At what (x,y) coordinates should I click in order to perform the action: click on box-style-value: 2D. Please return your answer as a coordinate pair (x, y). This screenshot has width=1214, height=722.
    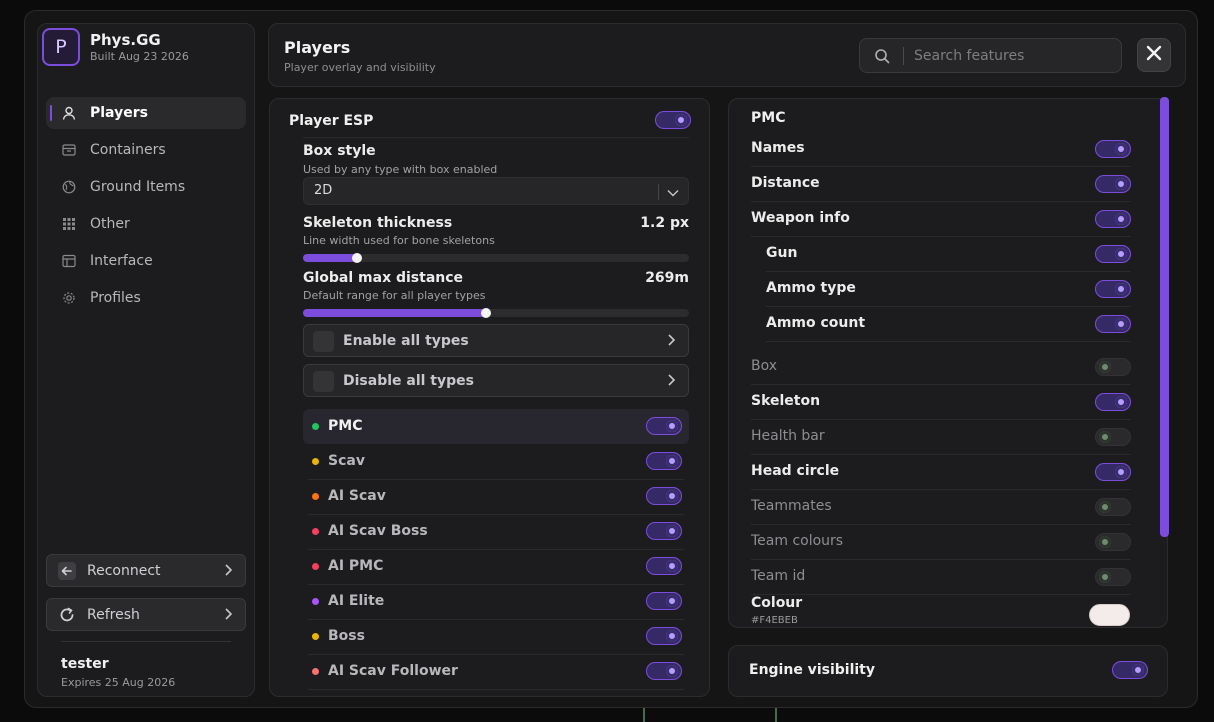
    Looking at the image, I should click on (323, 190).